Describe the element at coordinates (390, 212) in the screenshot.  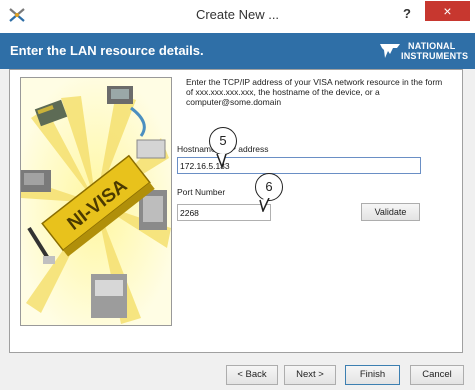
I see `validate-button: Validate` at that location.